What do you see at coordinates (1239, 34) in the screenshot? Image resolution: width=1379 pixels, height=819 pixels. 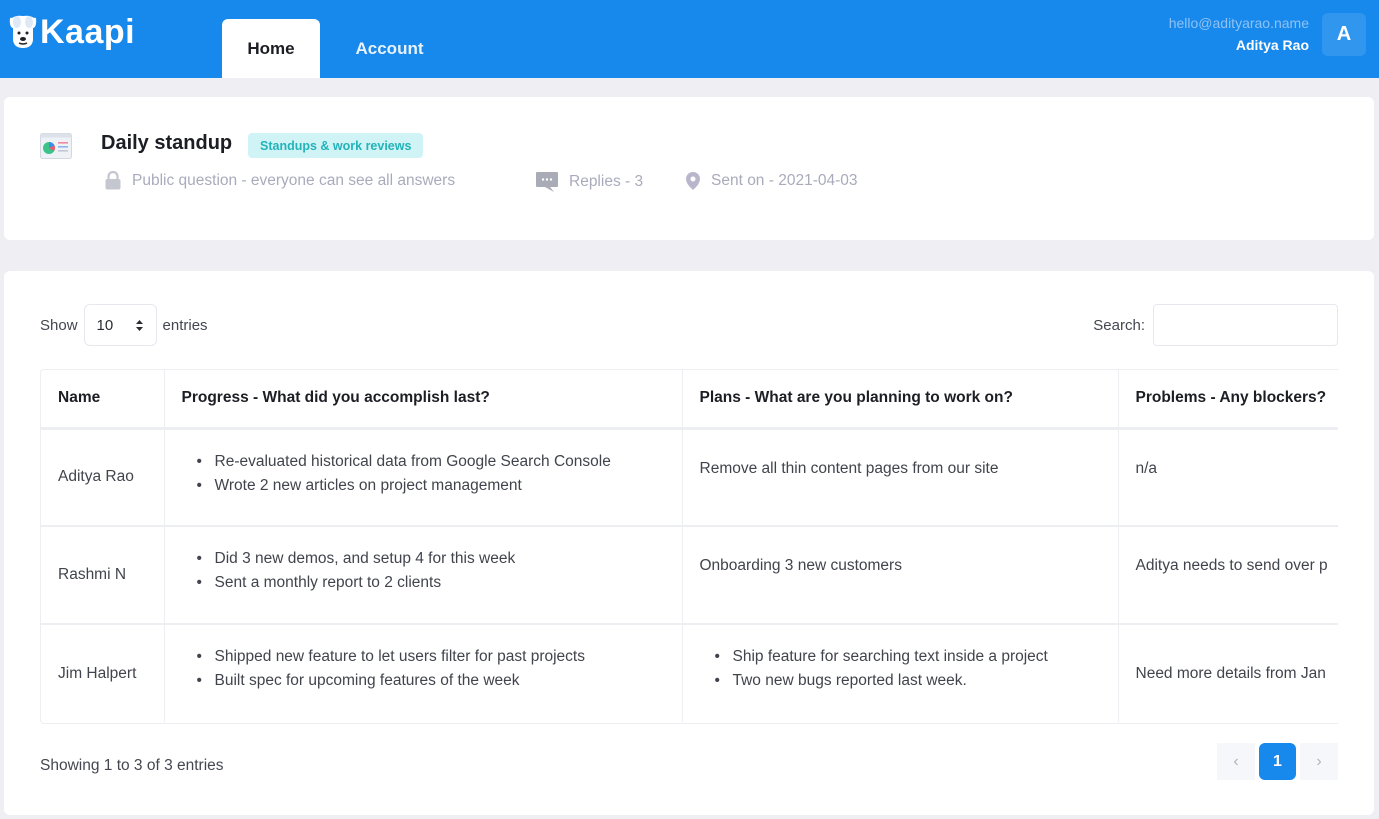 I see `user-info: hello@adityarao.name Aditya Rao` at bounding box center [1239, 34].